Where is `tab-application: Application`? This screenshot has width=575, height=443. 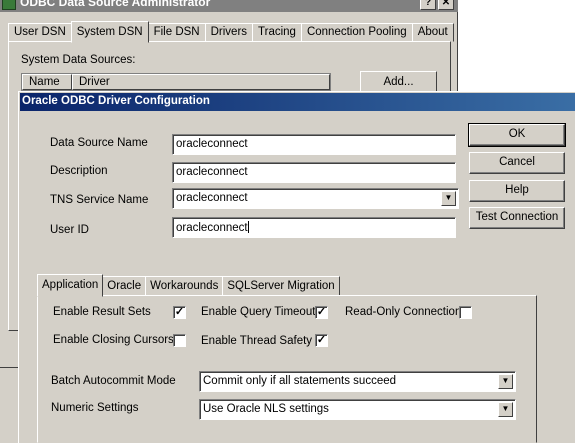
tab-application: Application is located at coordinates (70, 285).